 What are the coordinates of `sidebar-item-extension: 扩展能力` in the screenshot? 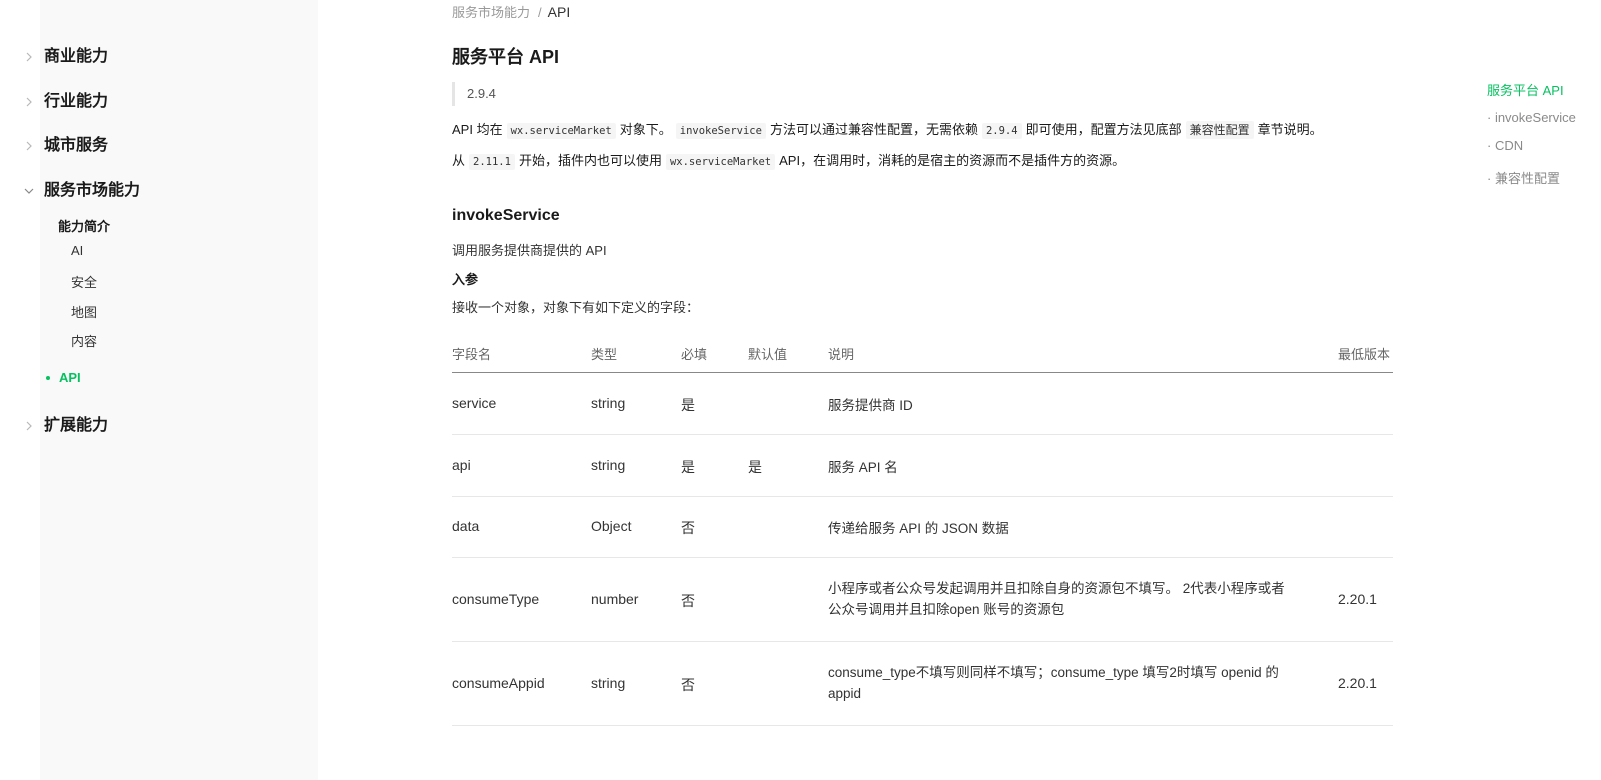 It's located at (67, 426).